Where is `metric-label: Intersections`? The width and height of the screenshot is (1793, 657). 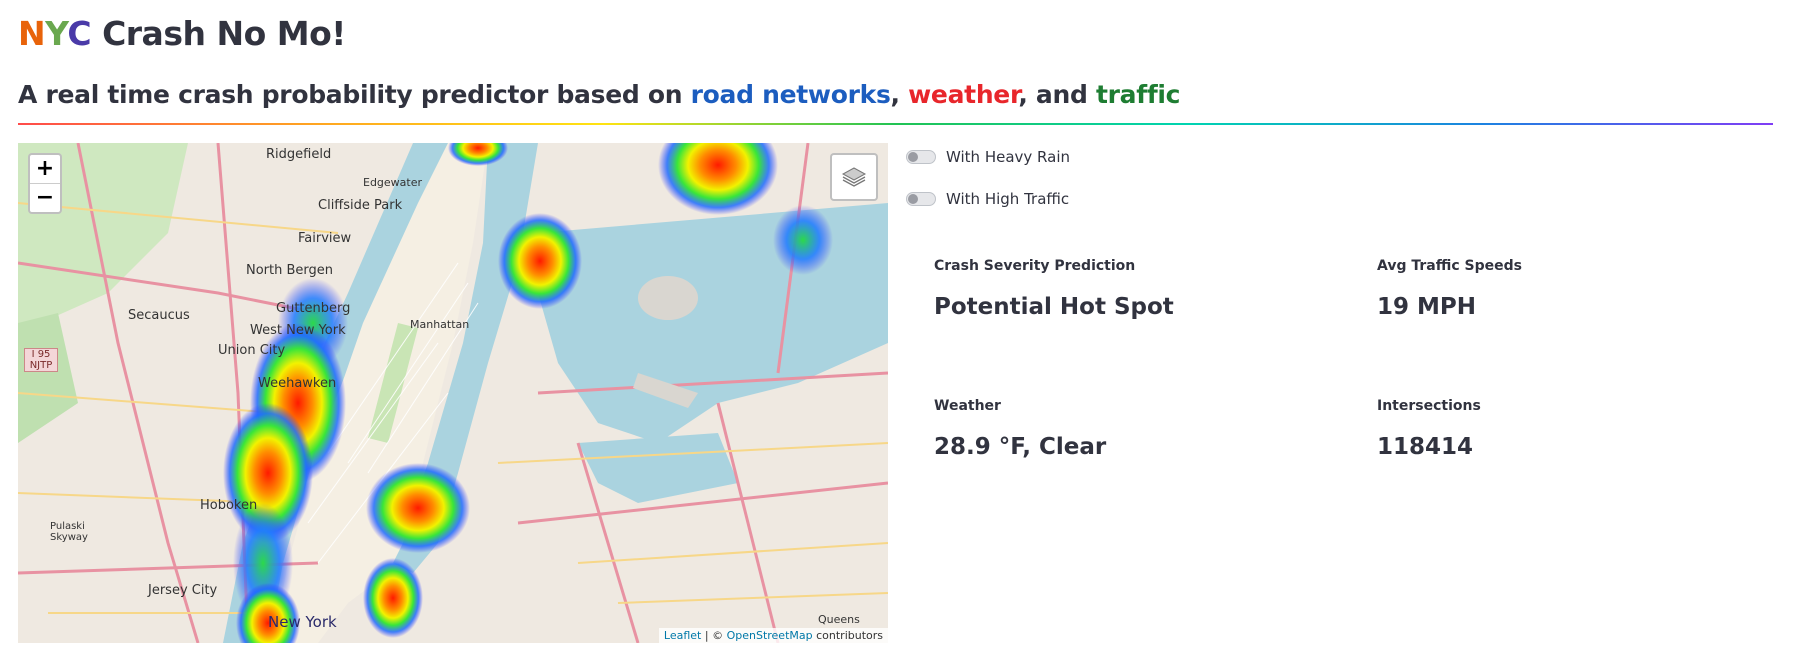
metric-label: Intersections is located at coordinates (1429, 406).